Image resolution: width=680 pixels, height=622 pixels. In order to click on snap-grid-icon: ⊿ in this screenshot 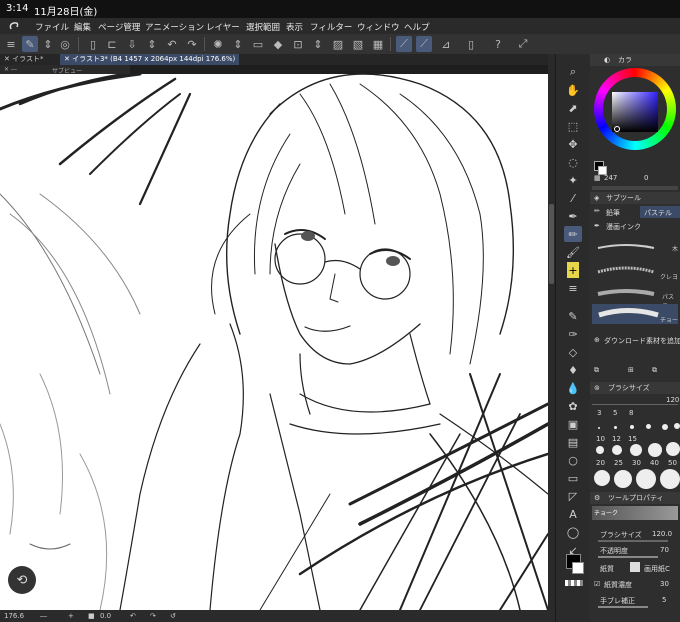, I will do `click(446, 44)`.